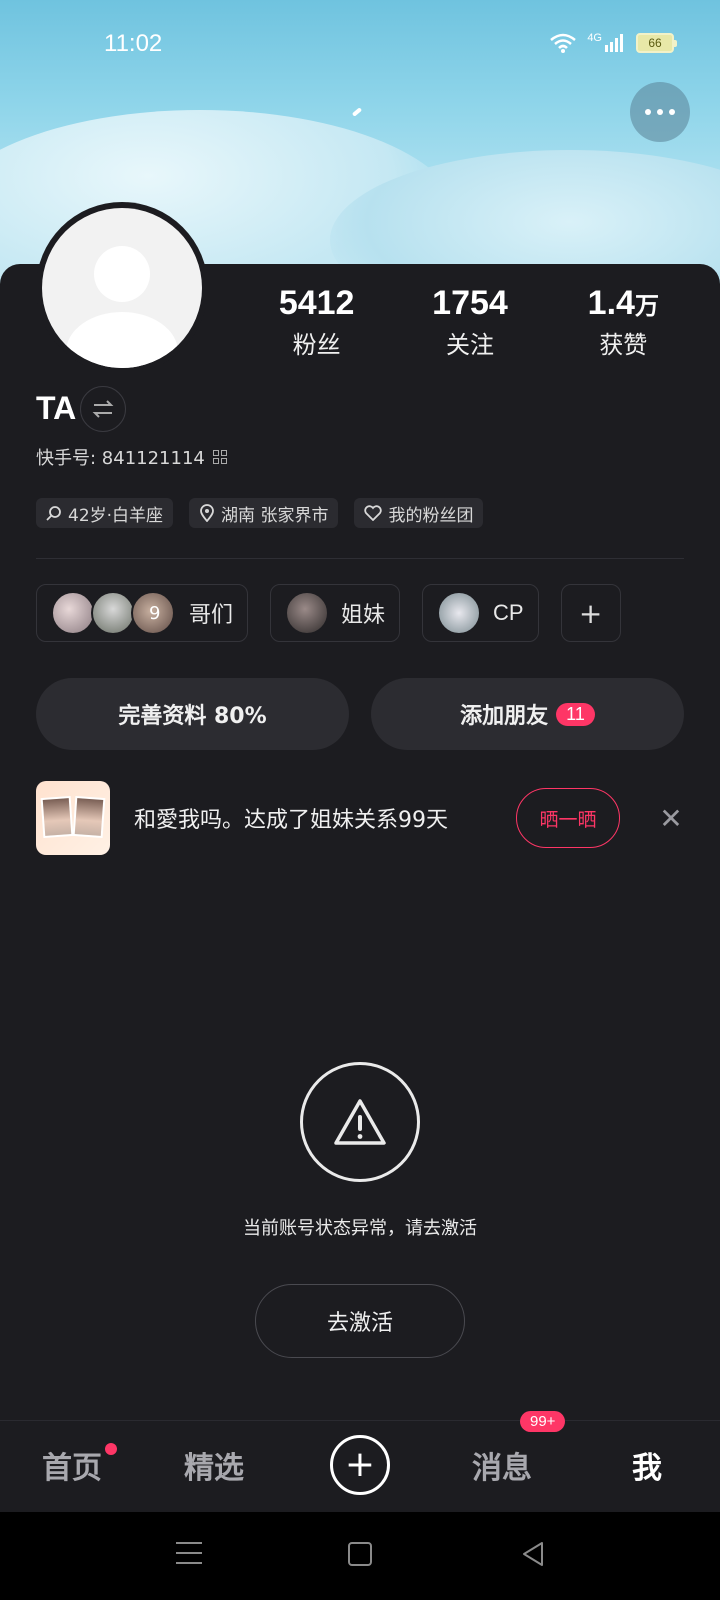 This screenshot has height=1600, width=720. I want to click on relationship-list: 9 哥们 姐妹 CP +, so click(328, 613).